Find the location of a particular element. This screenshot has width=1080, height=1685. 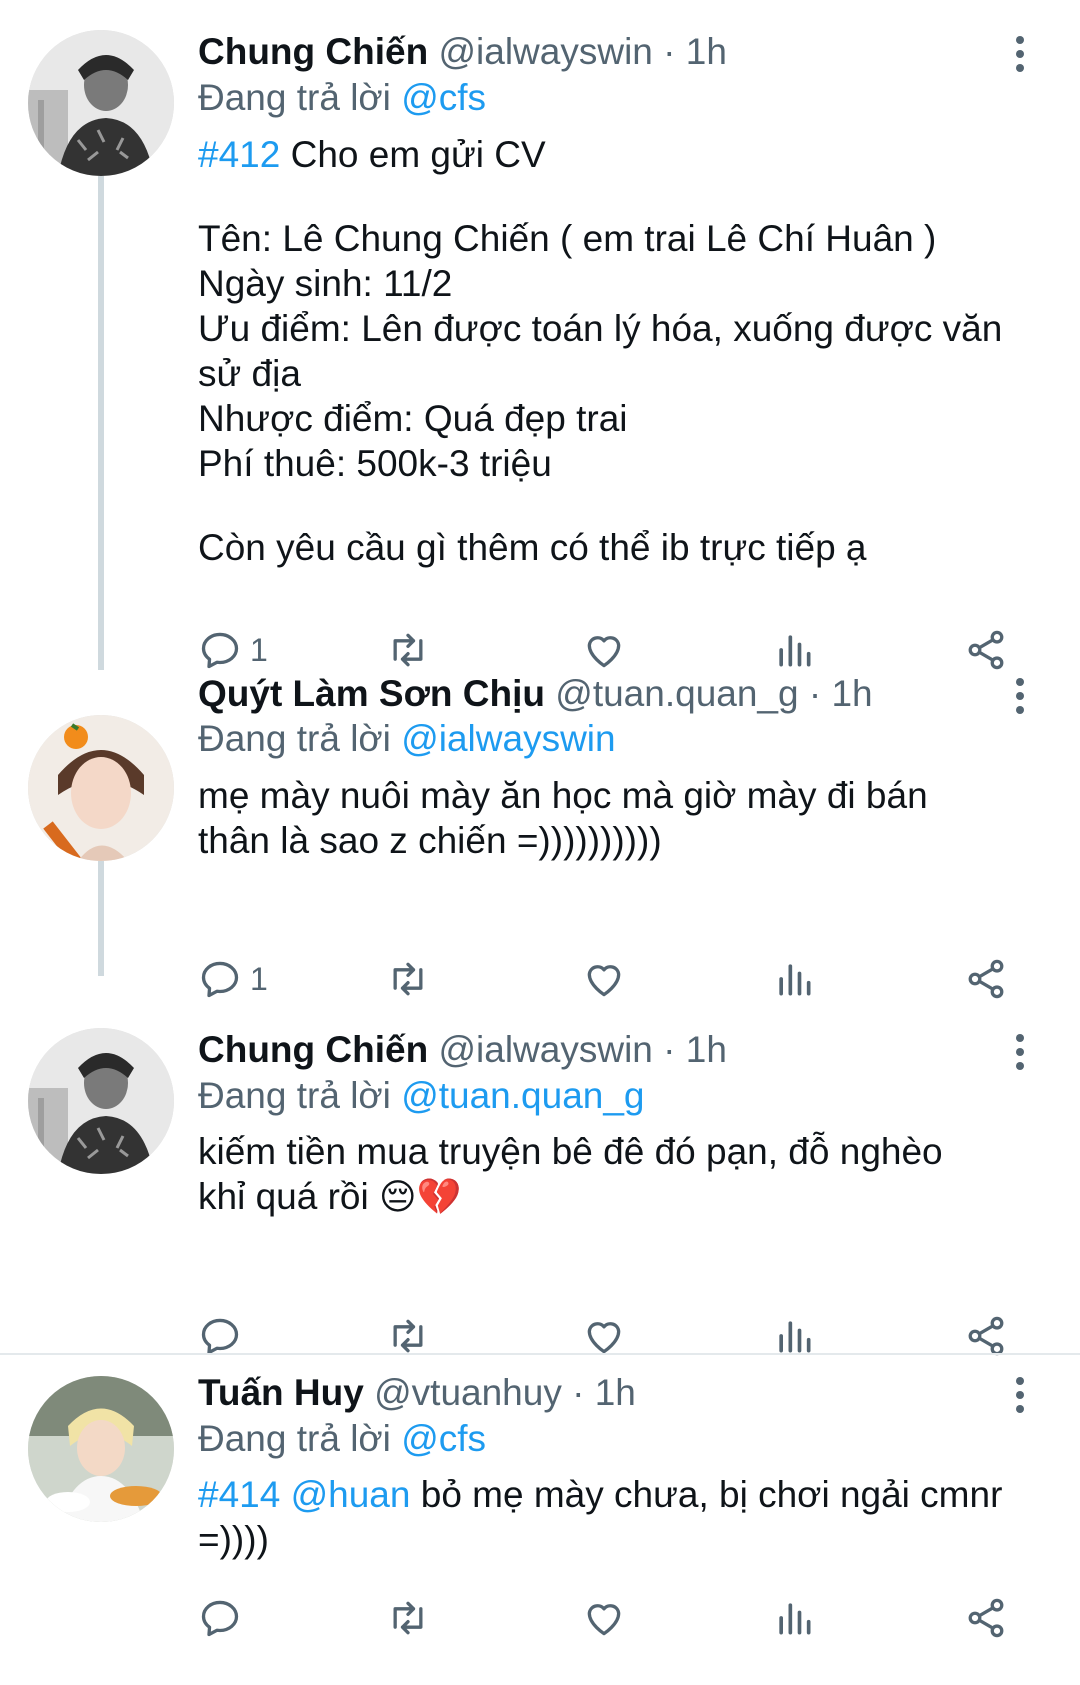

tweet-header: Tuấn Huy @vtuanhuy · 1h is located at coordinates (594, 1393).